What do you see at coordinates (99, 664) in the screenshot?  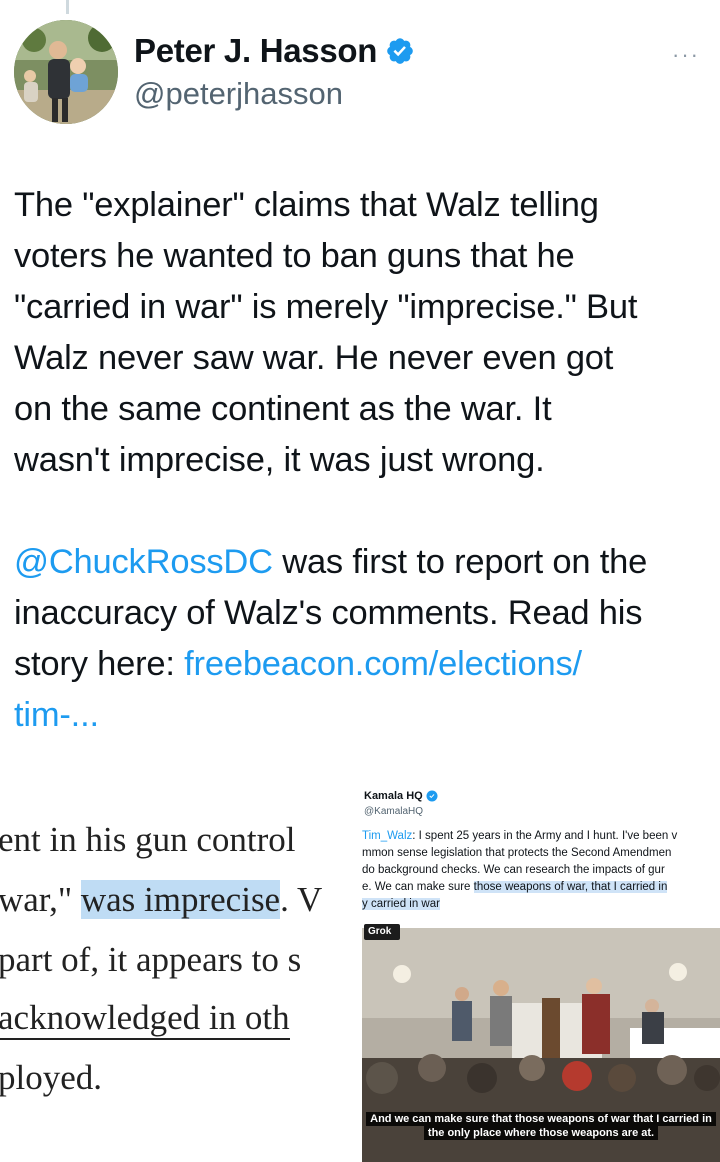 I see `text-fragment: story here:` at bounding box center [99, 664].